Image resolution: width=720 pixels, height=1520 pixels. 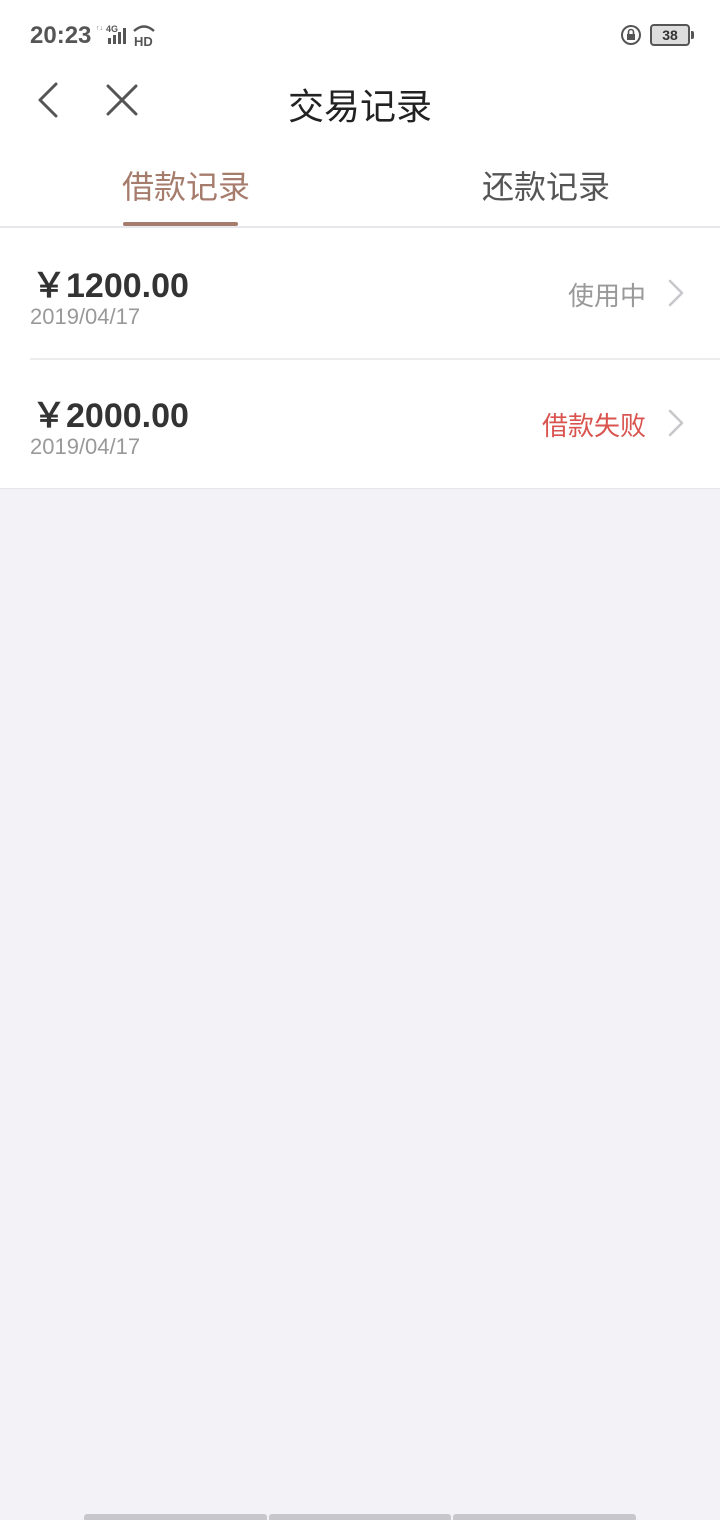 What do you see at coordinates (546, 185) in the screenshot?
I see `tab-repay-records: 还款记录` at bounding box center [546, 185].